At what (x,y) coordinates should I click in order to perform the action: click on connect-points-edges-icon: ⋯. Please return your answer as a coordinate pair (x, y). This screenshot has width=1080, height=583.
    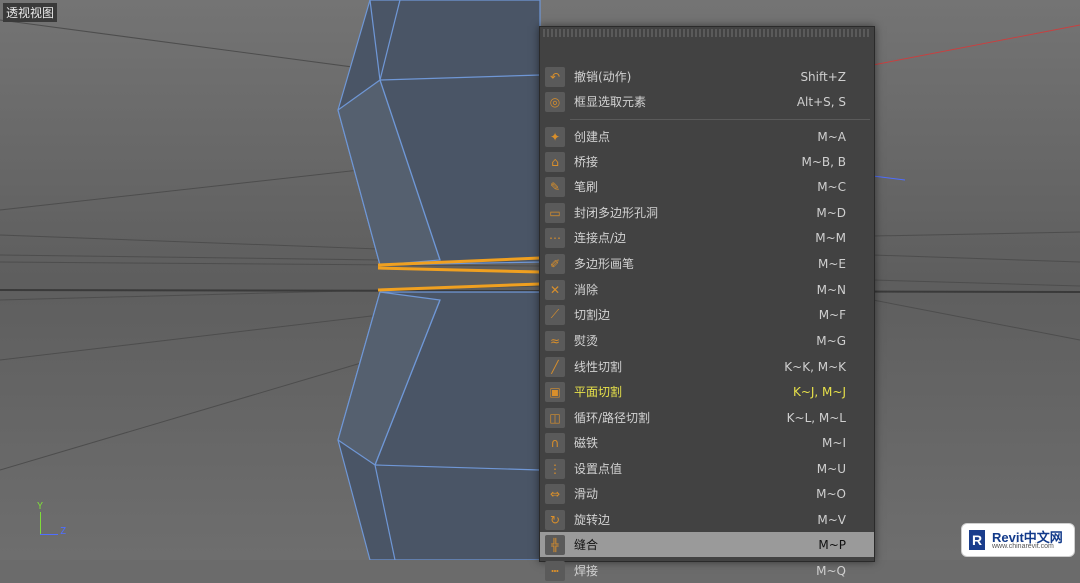
    Looking at the image, I should click on (555, 237).